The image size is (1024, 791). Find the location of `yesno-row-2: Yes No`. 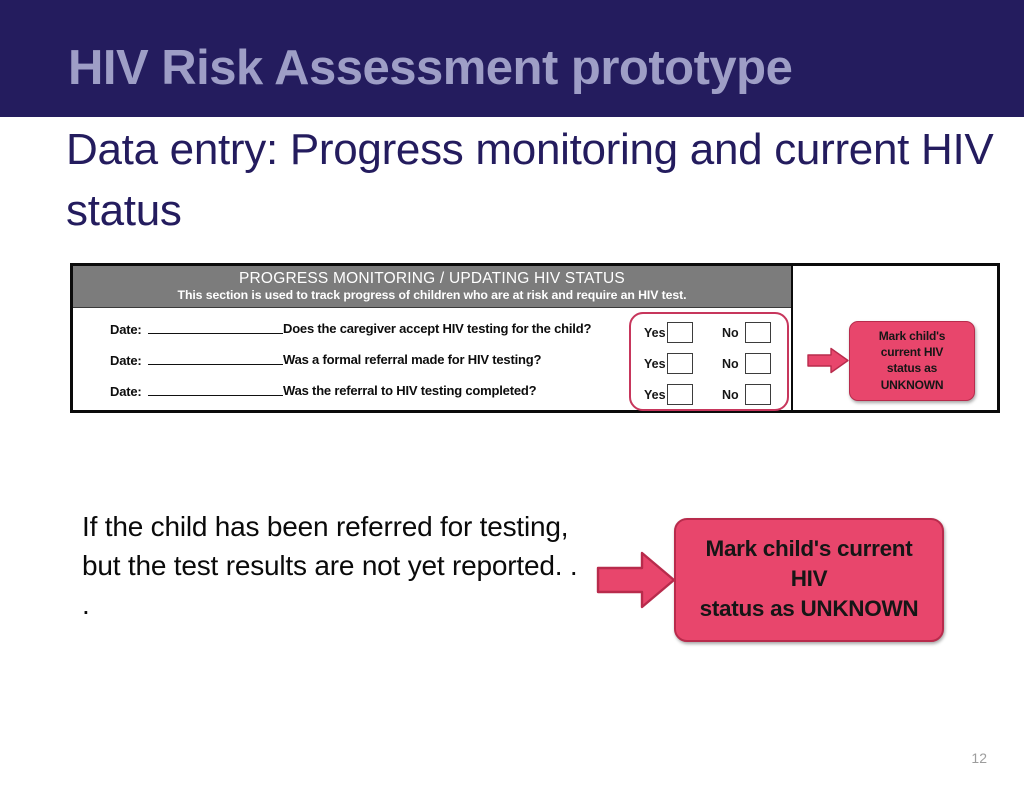

yesno-row-2: Yes No is located at coordinates (709, 363).